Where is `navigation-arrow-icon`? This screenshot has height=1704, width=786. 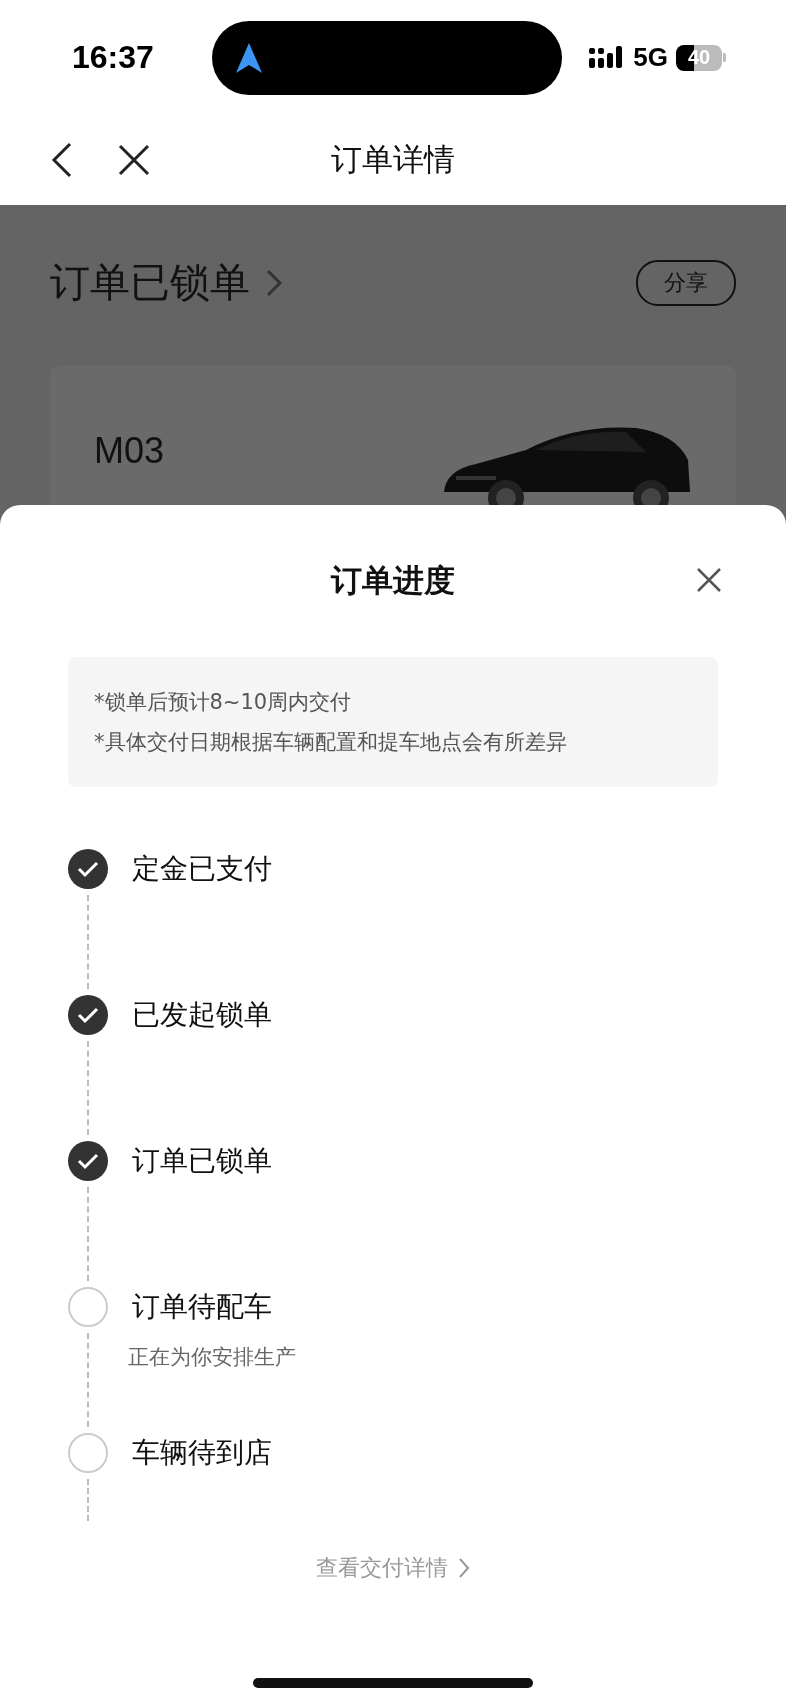 navigation-arrow-icon is located at coordinates (249, 57).